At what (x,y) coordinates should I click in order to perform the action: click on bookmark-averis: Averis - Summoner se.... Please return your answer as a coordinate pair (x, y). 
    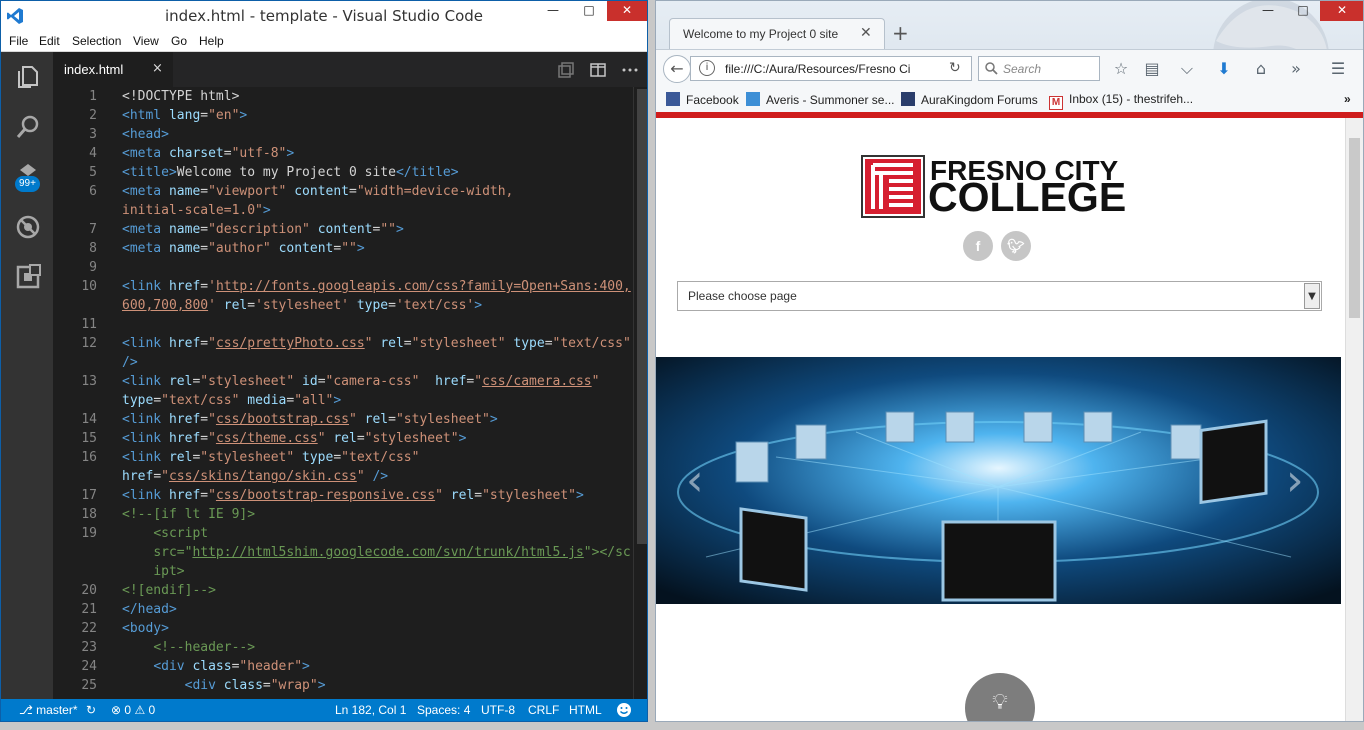
    Looking at the image, I should click on (820, 99).